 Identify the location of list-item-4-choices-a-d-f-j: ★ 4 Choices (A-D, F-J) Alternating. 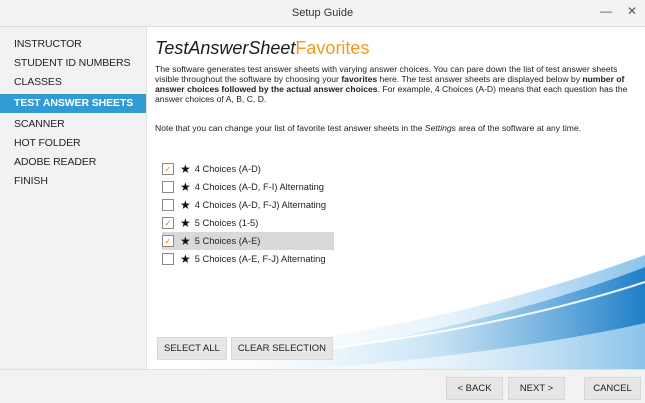
(248, 205).